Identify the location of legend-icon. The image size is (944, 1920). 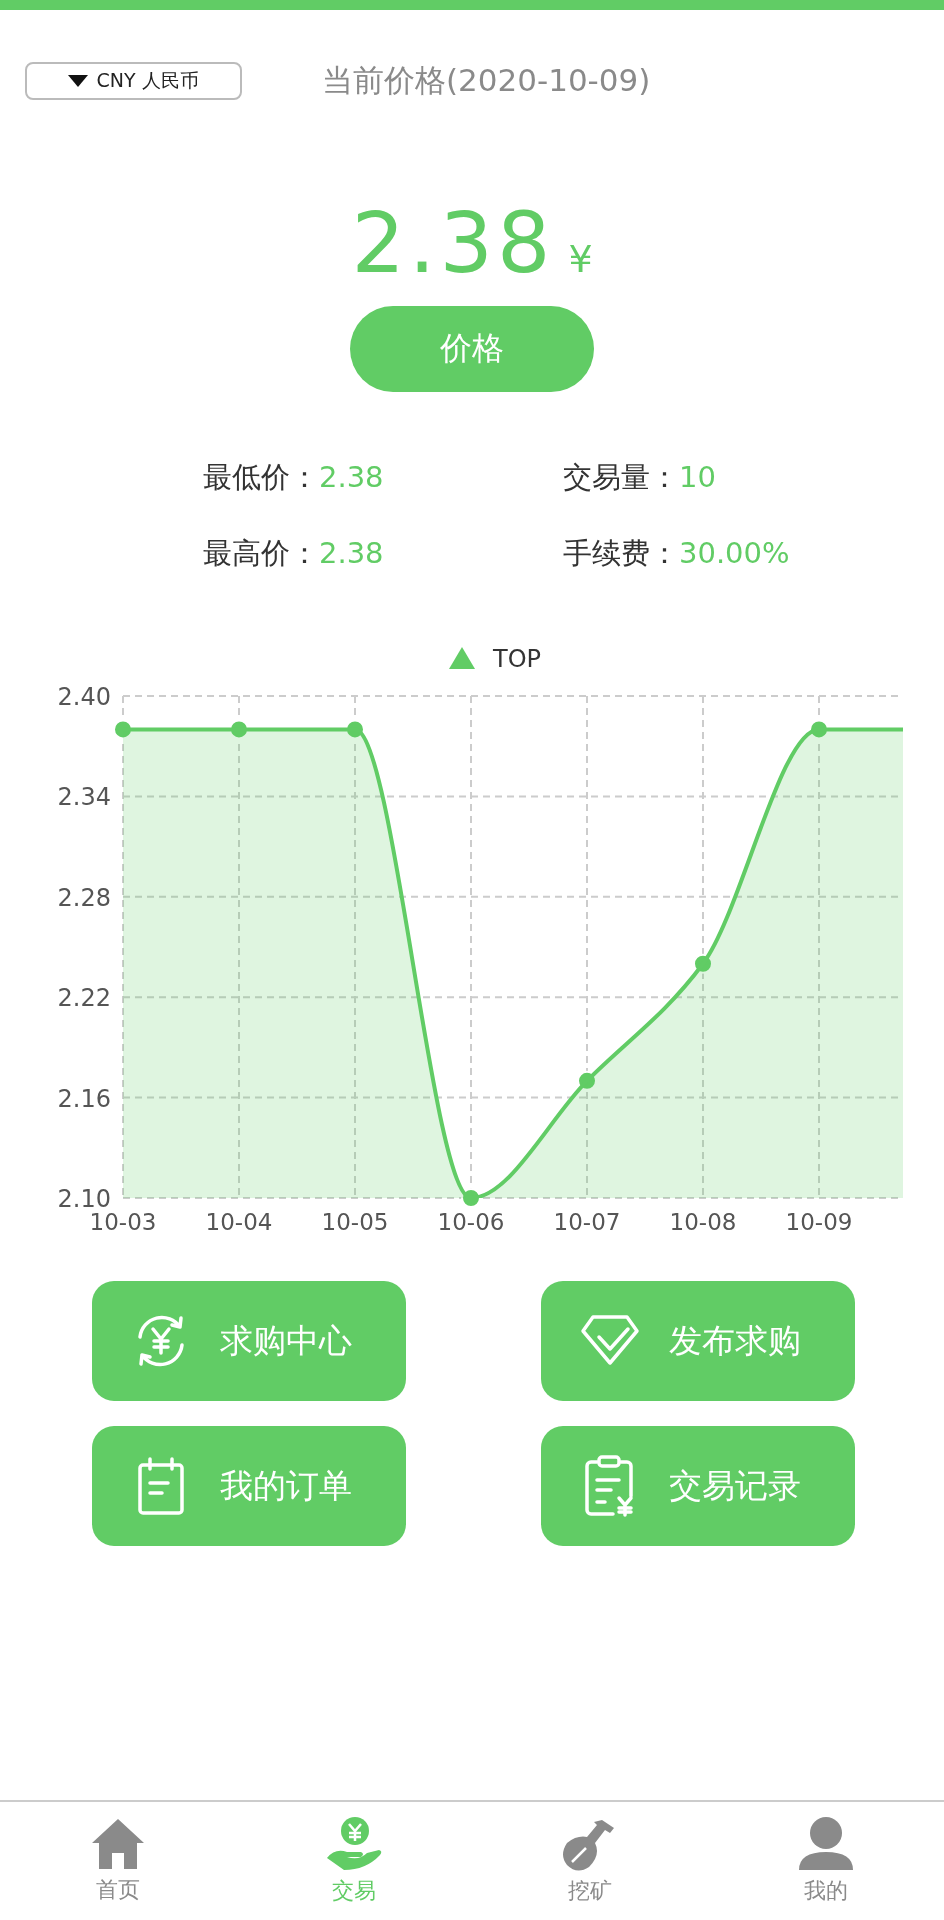
(462, 658).